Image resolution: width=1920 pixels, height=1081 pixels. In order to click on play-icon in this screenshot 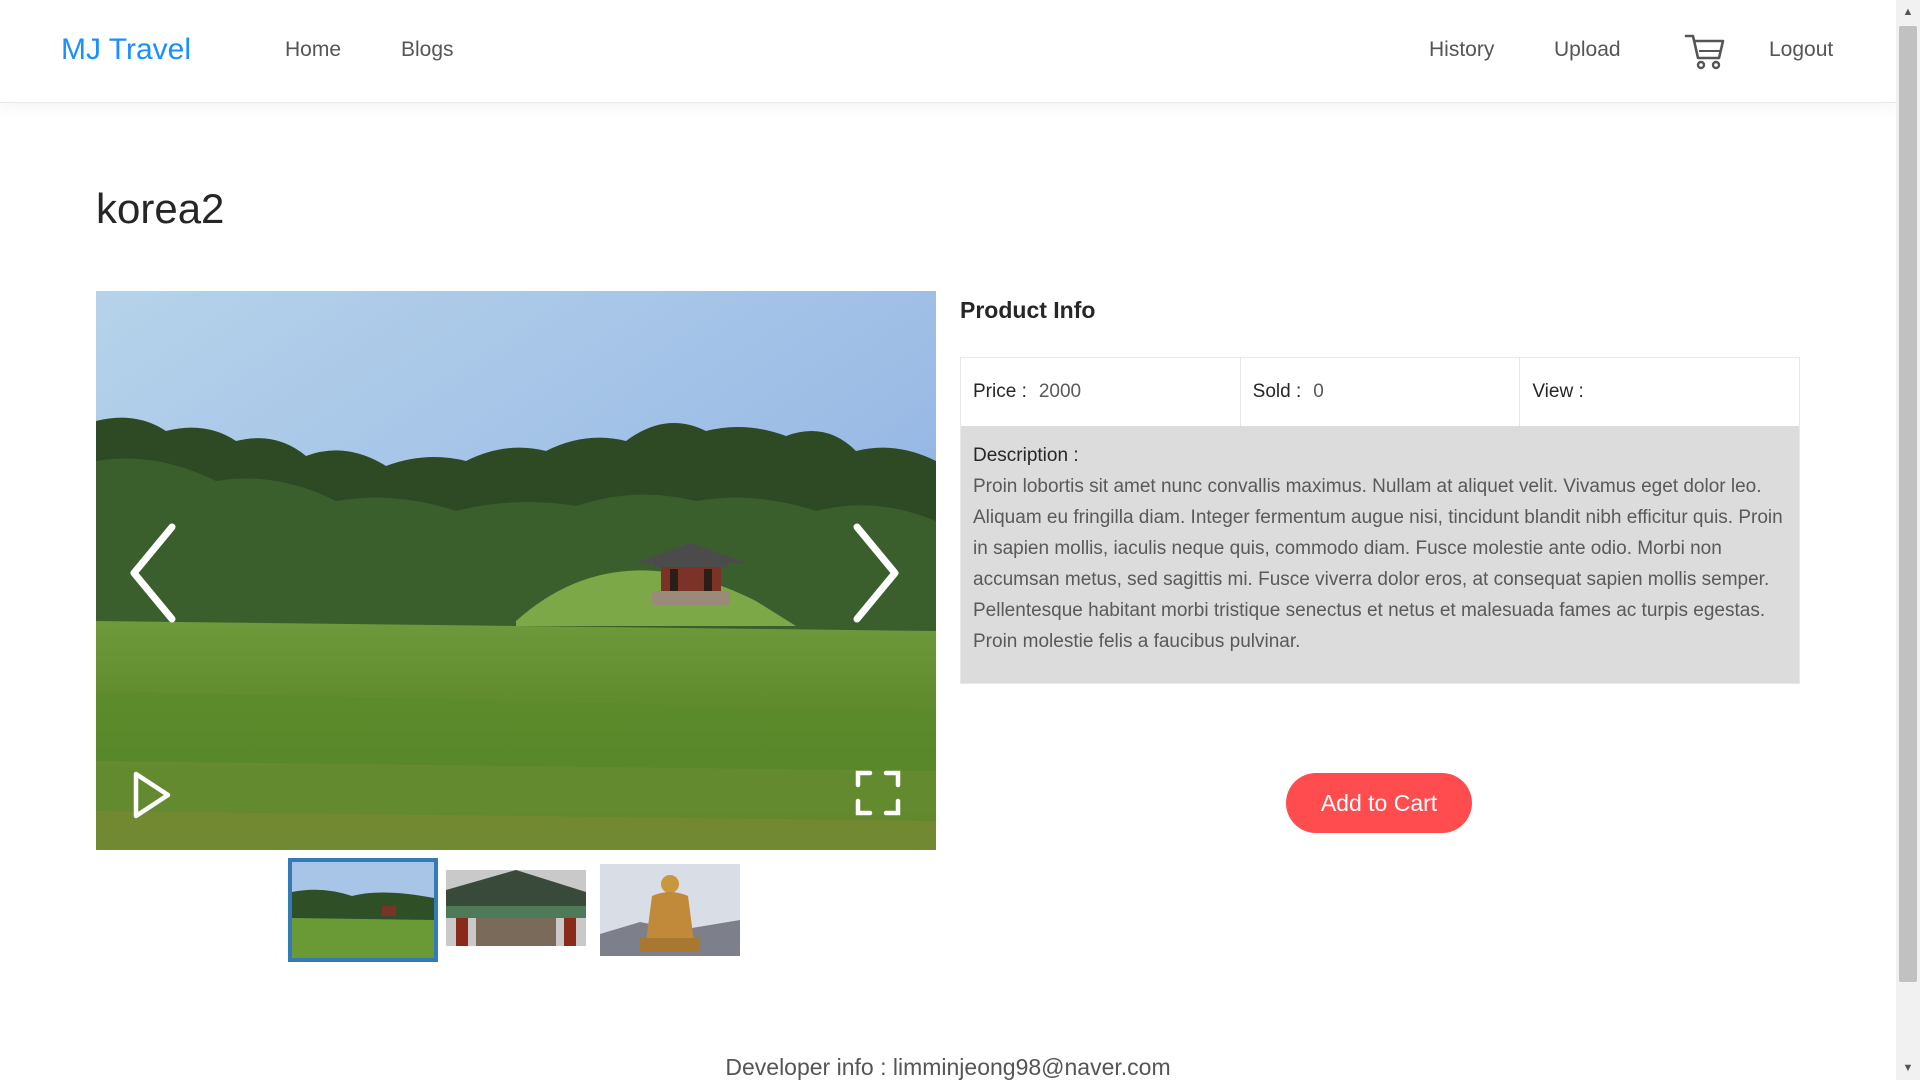, I will do `click(152, 795)`.